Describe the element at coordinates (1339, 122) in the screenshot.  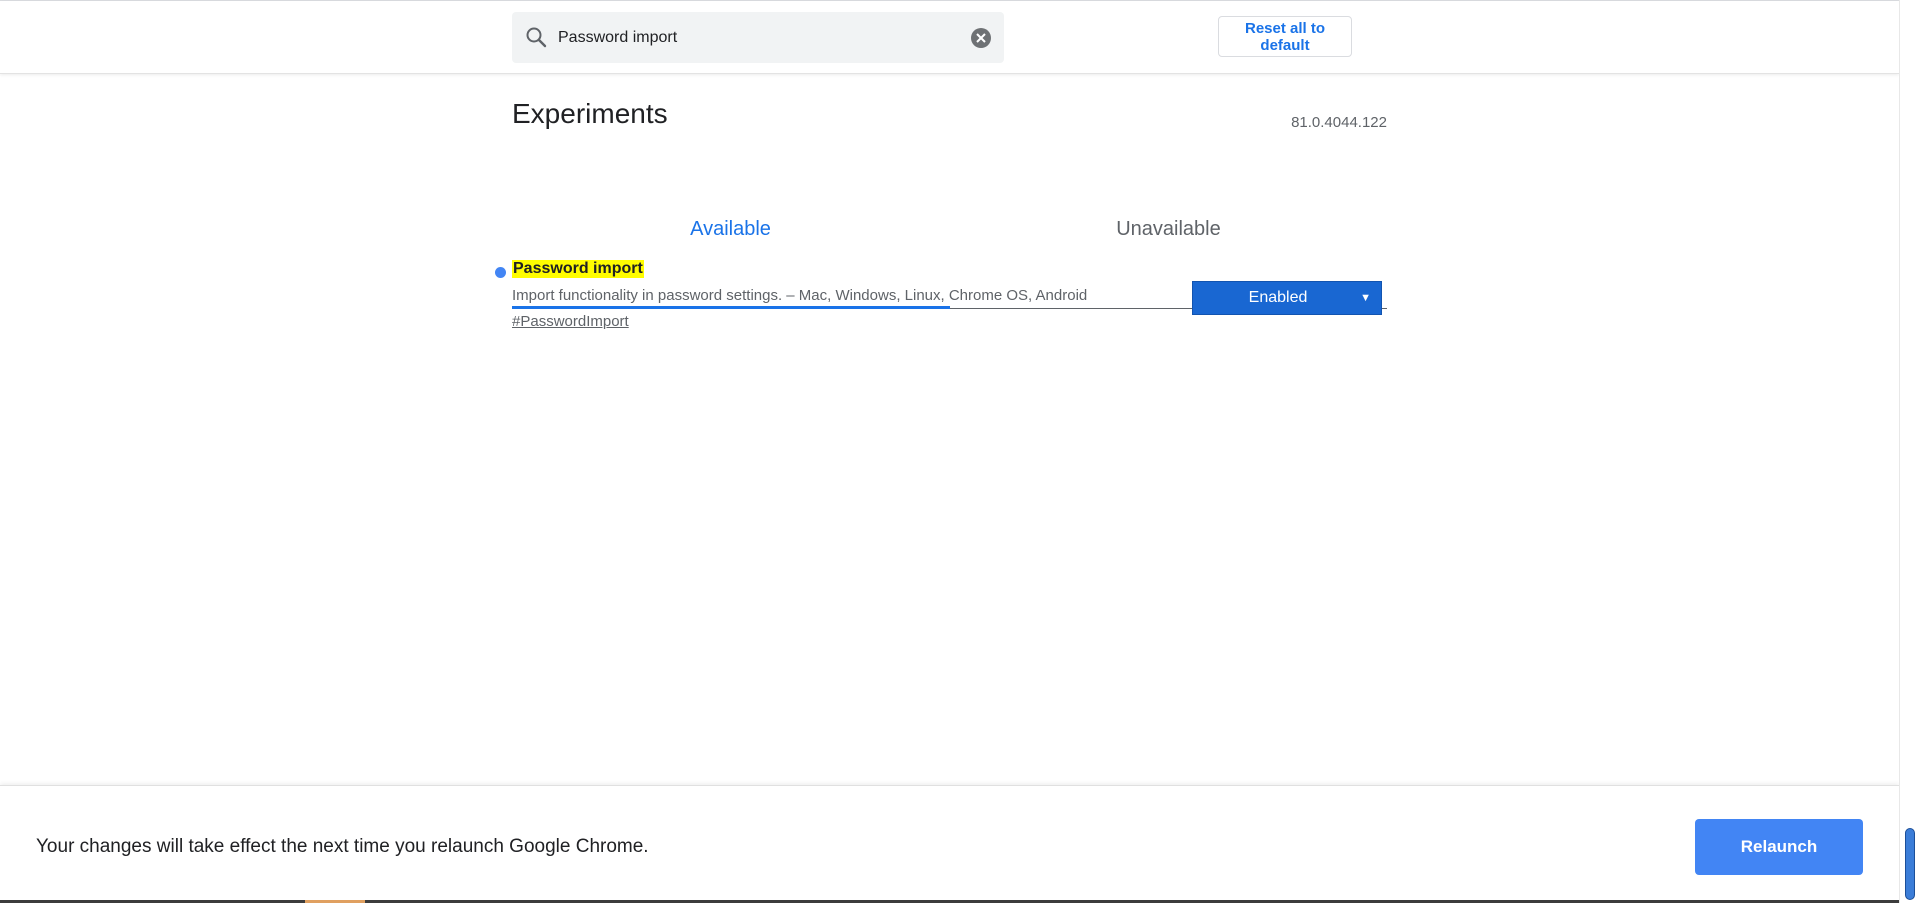
I see `version-label: 81.0.4044.122` at that location.